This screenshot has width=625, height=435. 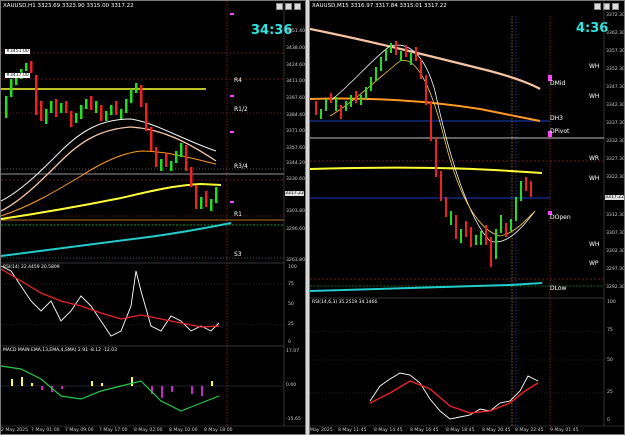 I want to click on price-axis-label: 3357.30, so click(x=615, y=51).